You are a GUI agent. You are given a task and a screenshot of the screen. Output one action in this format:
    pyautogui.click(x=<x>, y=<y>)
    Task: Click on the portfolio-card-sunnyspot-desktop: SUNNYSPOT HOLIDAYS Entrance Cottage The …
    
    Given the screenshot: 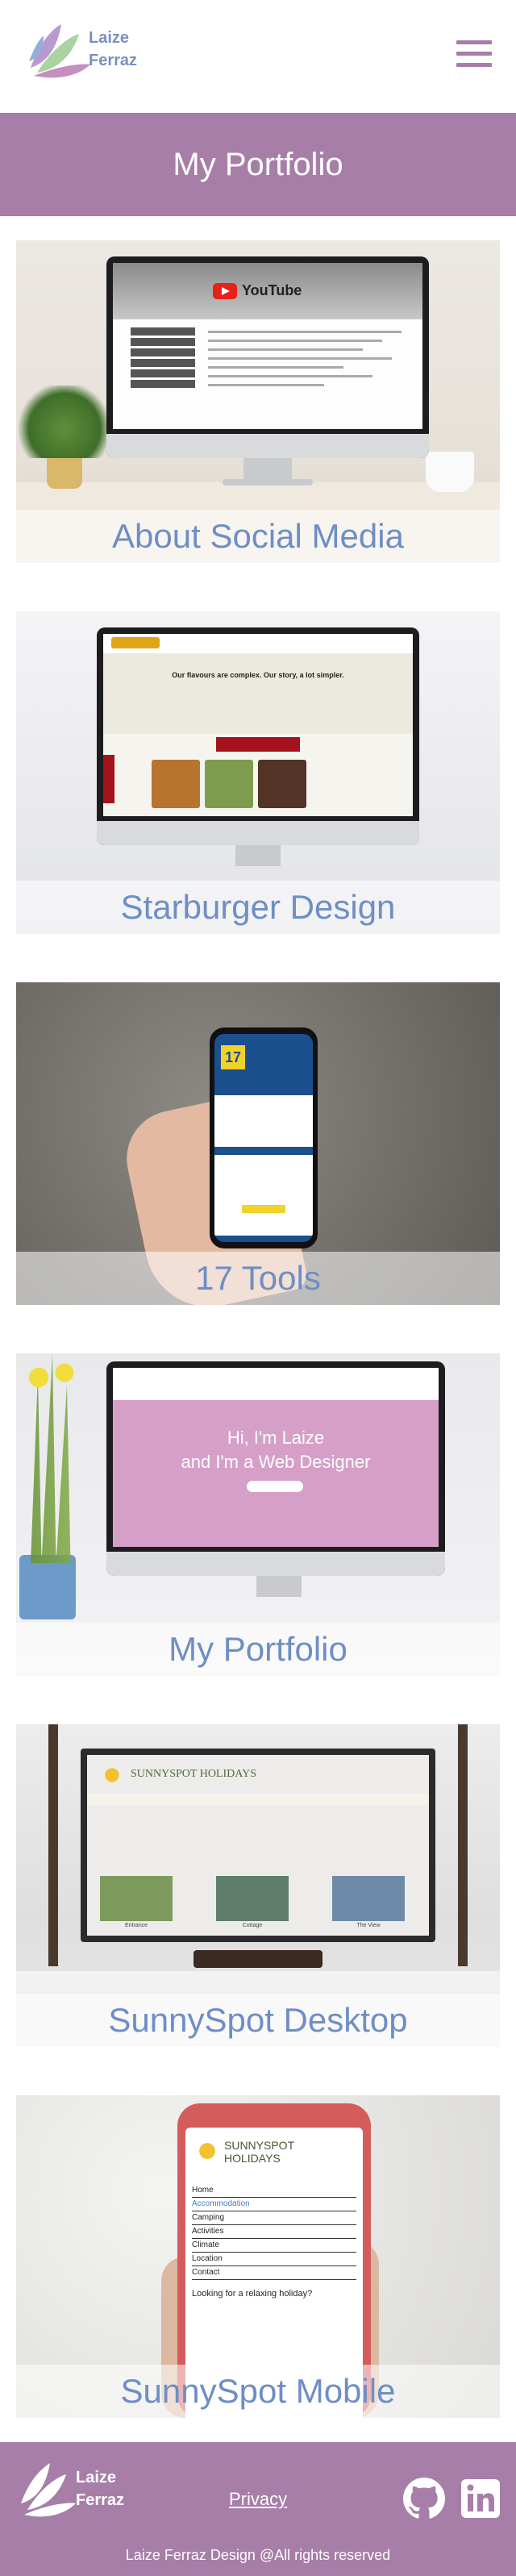 What is the action you would take?
    pyautogui.click(x=258, y=1885)
    